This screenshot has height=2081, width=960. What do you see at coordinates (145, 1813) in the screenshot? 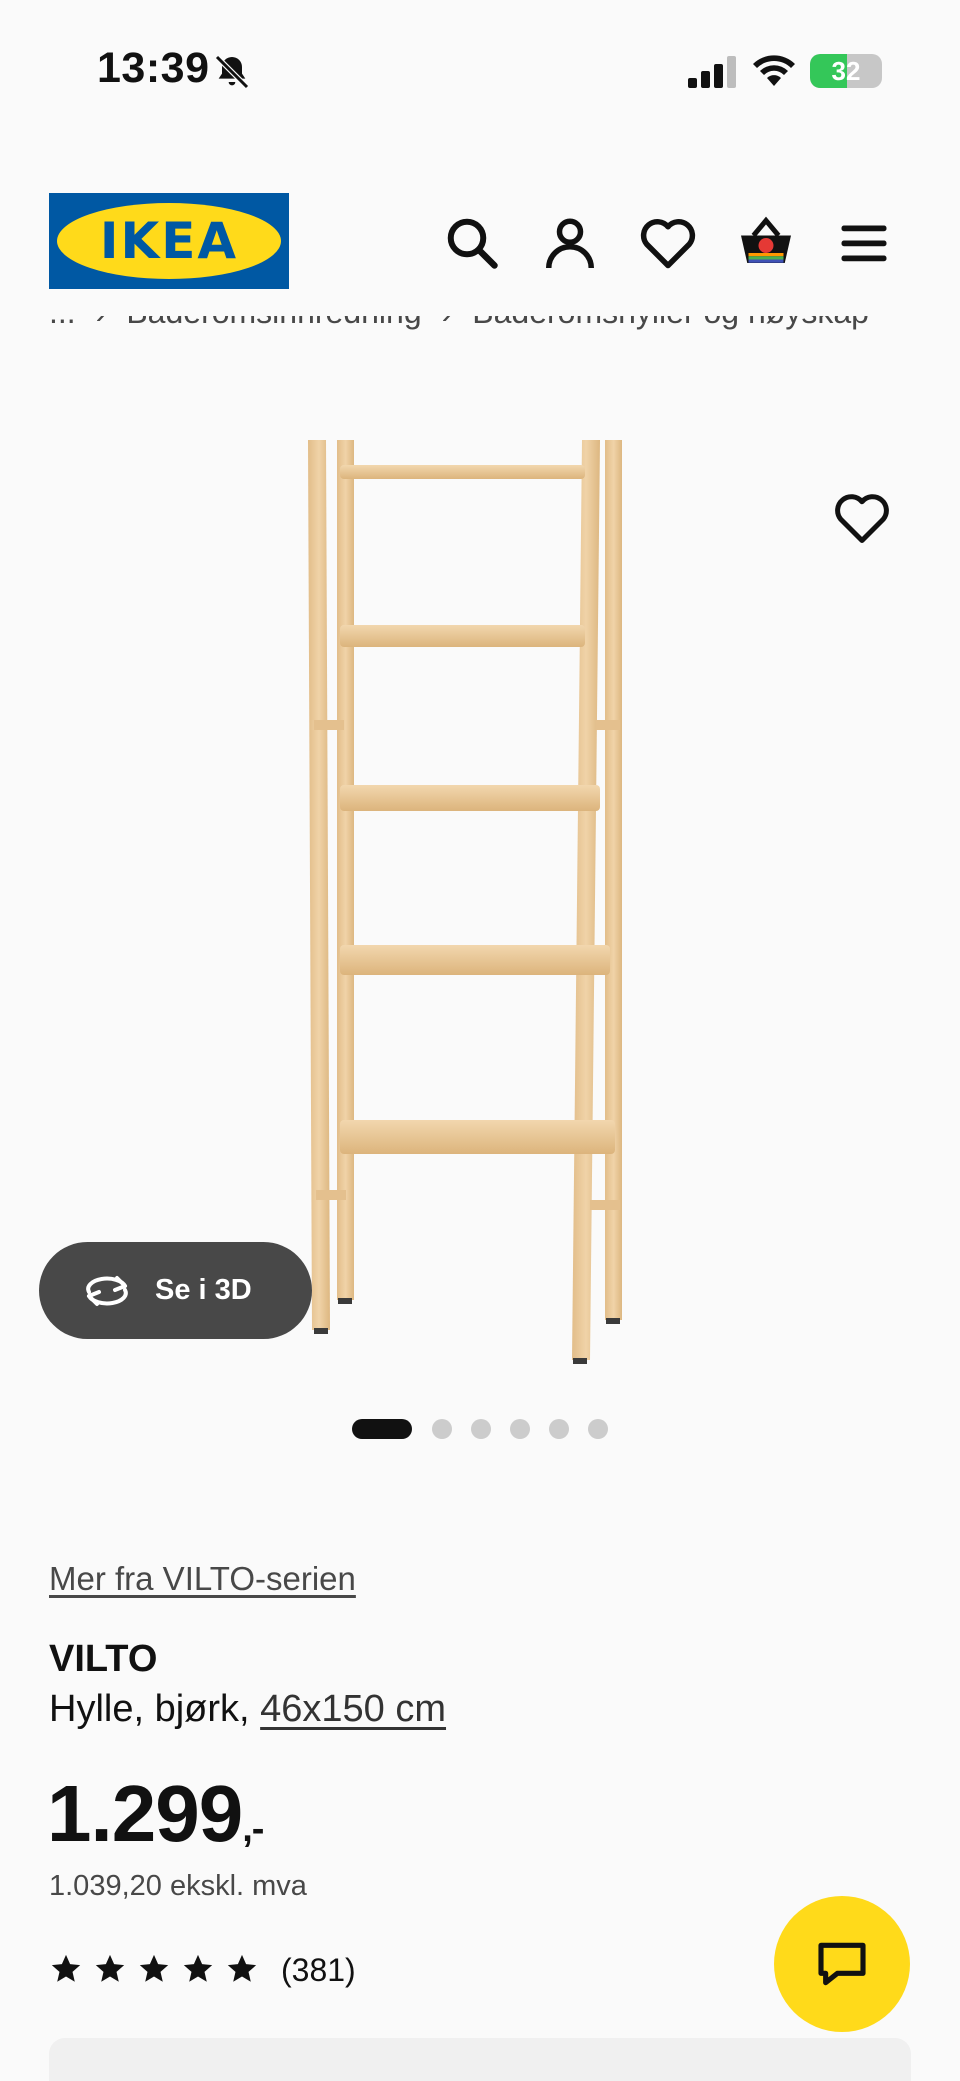
I see `price-main: 1.299` at bounding box center [145, 1813].